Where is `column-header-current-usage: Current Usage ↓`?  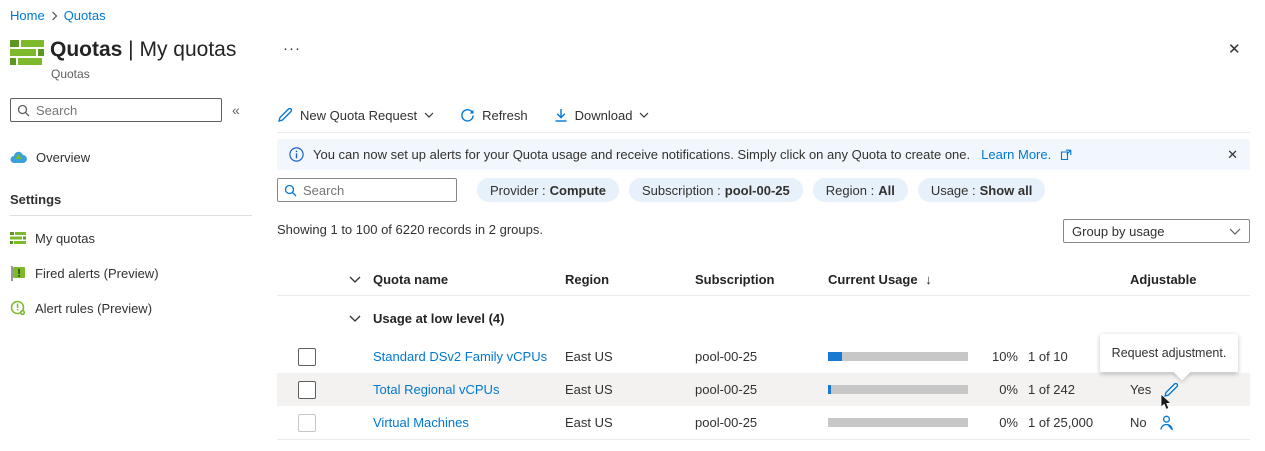 column-header-current-usage: Current Usage ↓ is located at coordinates (979, 279).